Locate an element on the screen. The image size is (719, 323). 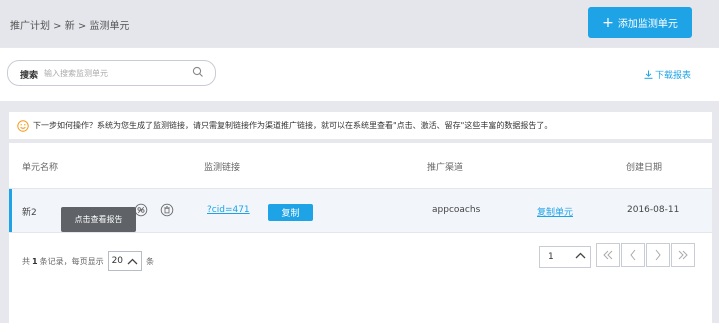
chevron-left-icon is located at coordinates (633, 255).